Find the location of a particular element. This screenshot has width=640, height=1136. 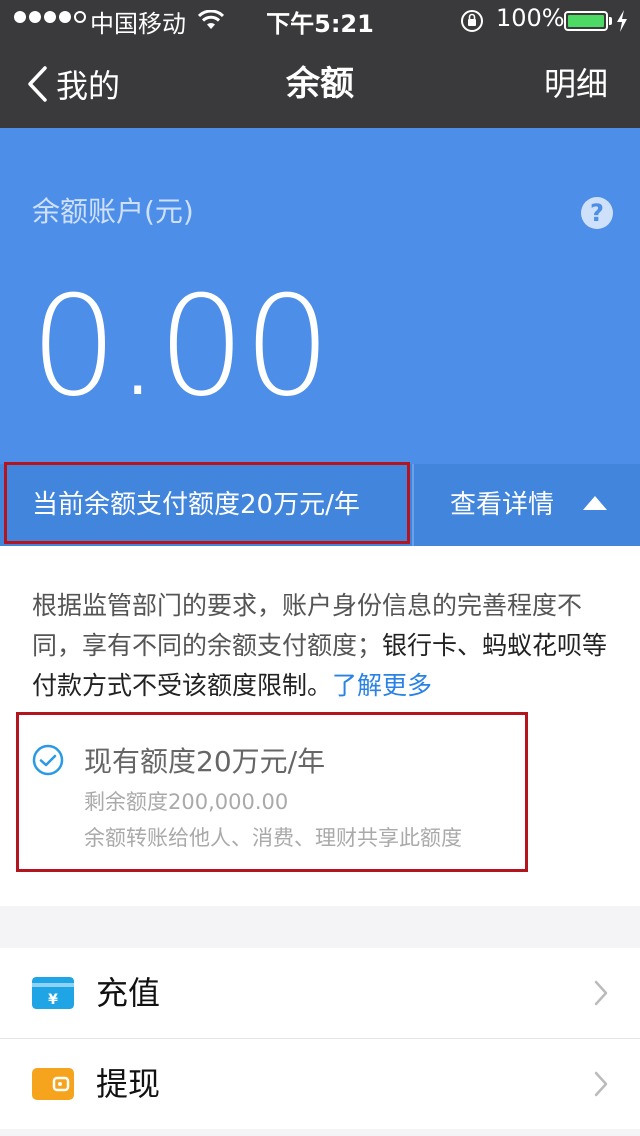

yen-card-icon: ¥ is located at coordinates (53, 993).